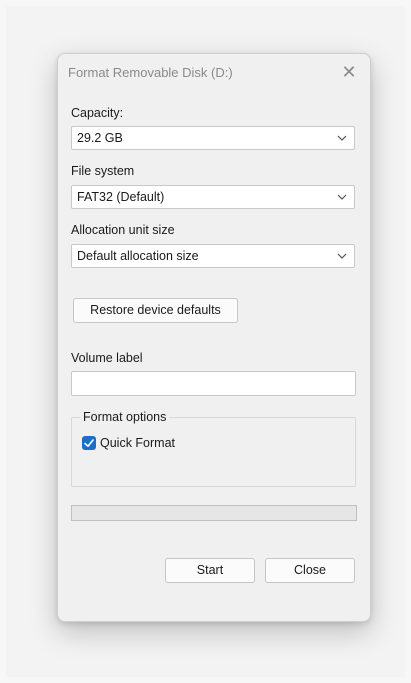 This screenshot has width=411, height=683. Describe the element at coordinates (150, 72) in the screenshot. I see `window-title: Format Removable Disk (D:)` at that location.